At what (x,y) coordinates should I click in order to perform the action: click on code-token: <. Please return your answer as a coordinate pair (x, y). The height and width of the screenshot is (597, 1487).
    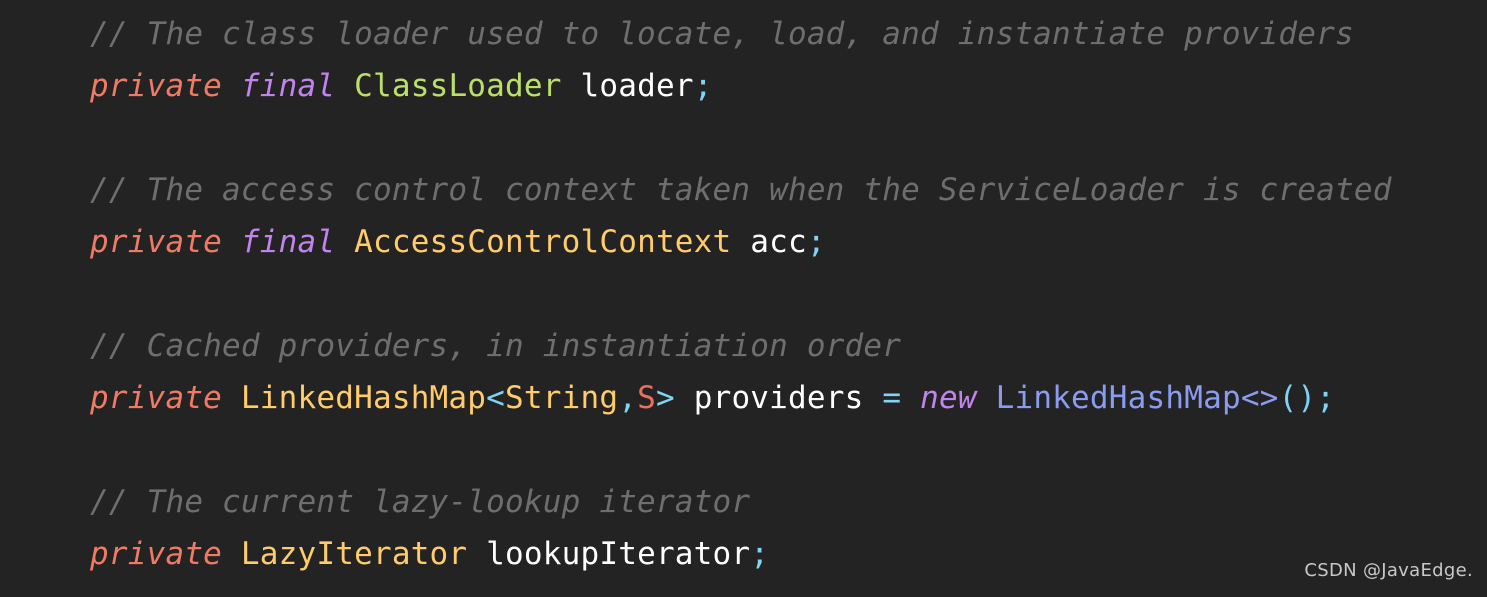
    Looking at the image, I should click on (496, 398).